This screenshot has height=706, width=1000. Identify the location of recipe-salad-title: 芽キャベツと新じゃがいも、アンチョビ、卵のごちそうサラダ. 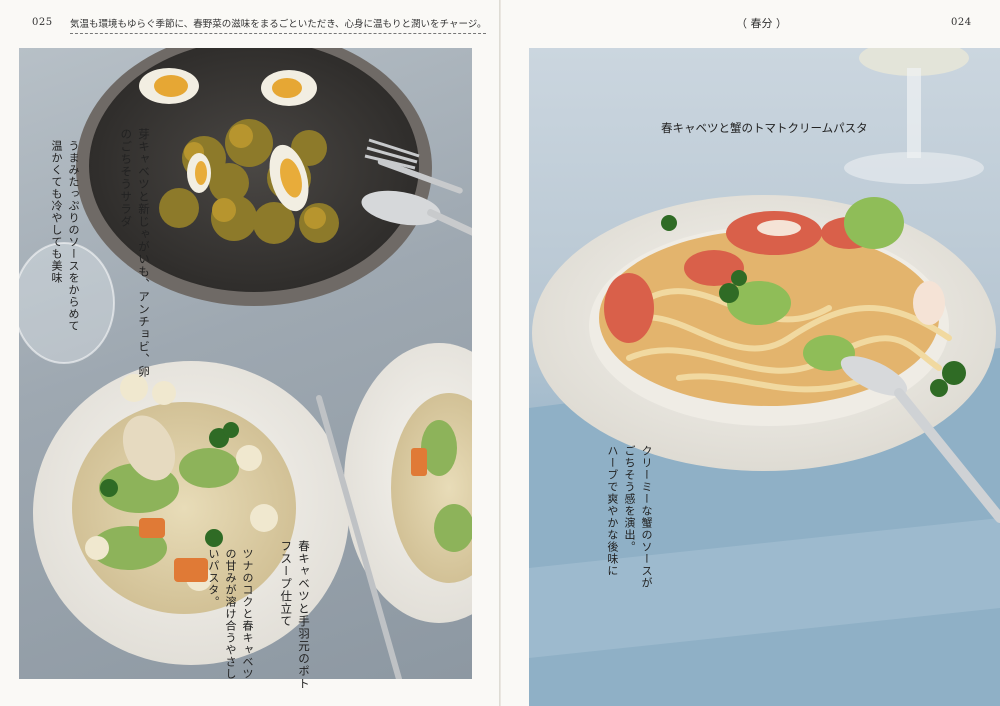
(135, 253).